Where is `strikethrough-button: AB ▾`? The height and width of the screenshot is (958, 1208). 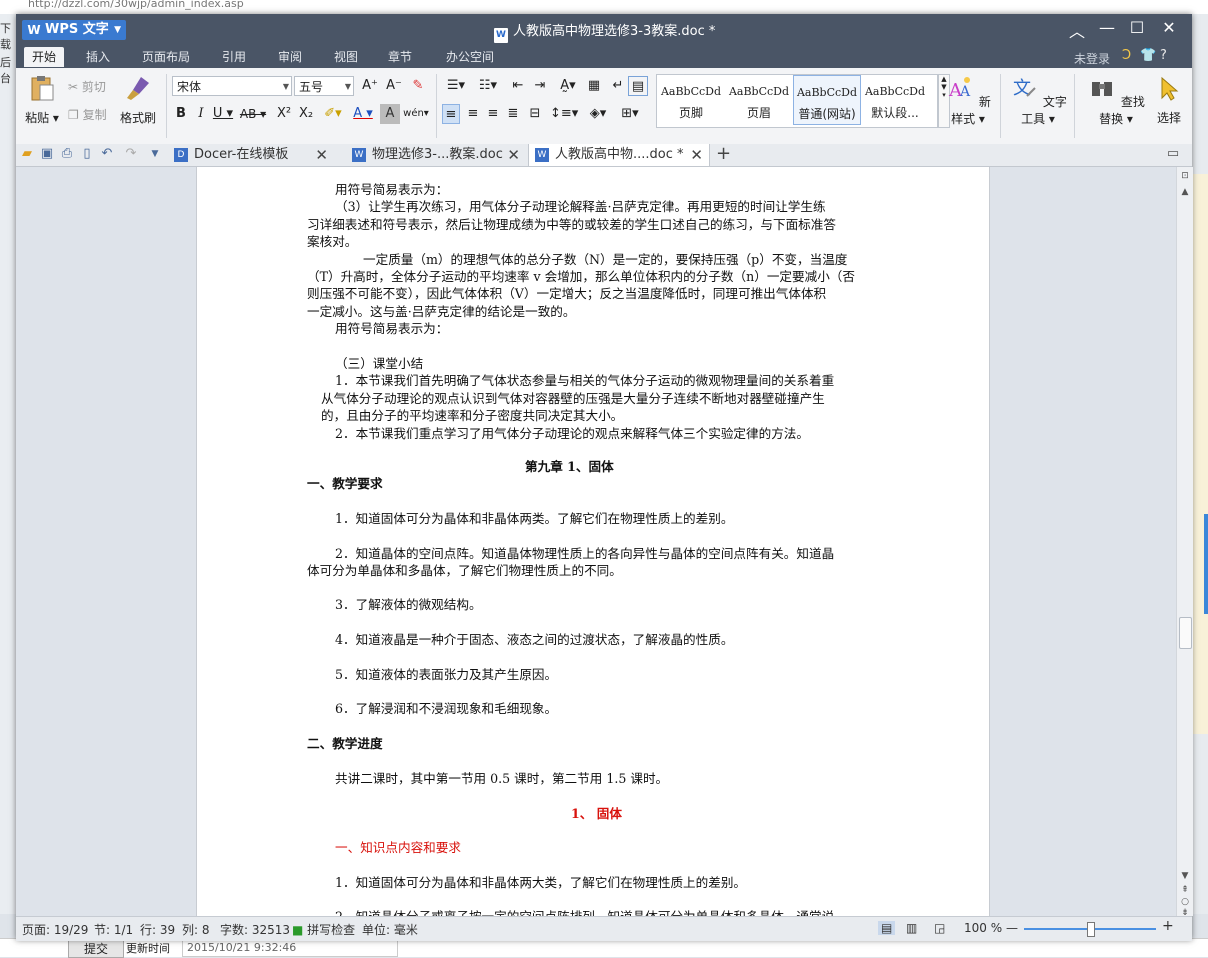 strikethrough-button: AB ▾ is located at coordinates (253, 114).